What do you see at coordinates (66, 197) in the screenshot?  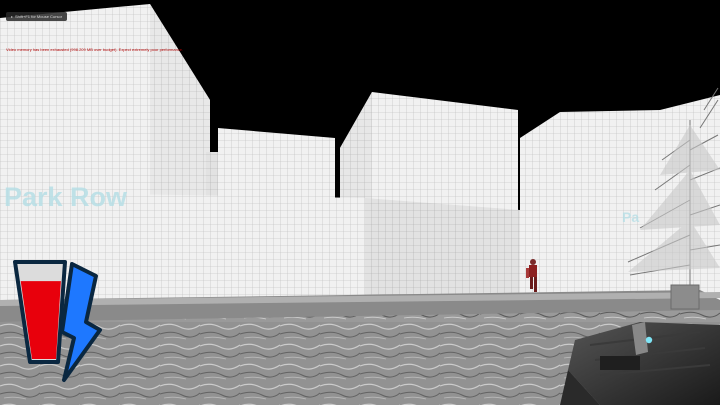 I see `sign-park-row: Park Row` at bounding box center [66, 197].